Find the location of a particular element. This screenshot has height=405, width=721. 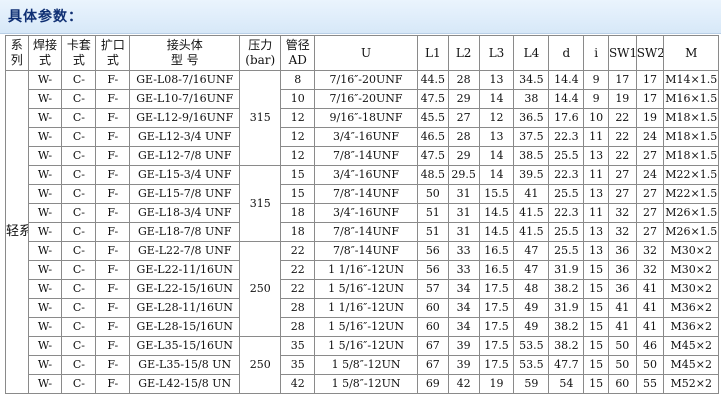

section-title: 具体参数： is located at coordinates (45, 17).